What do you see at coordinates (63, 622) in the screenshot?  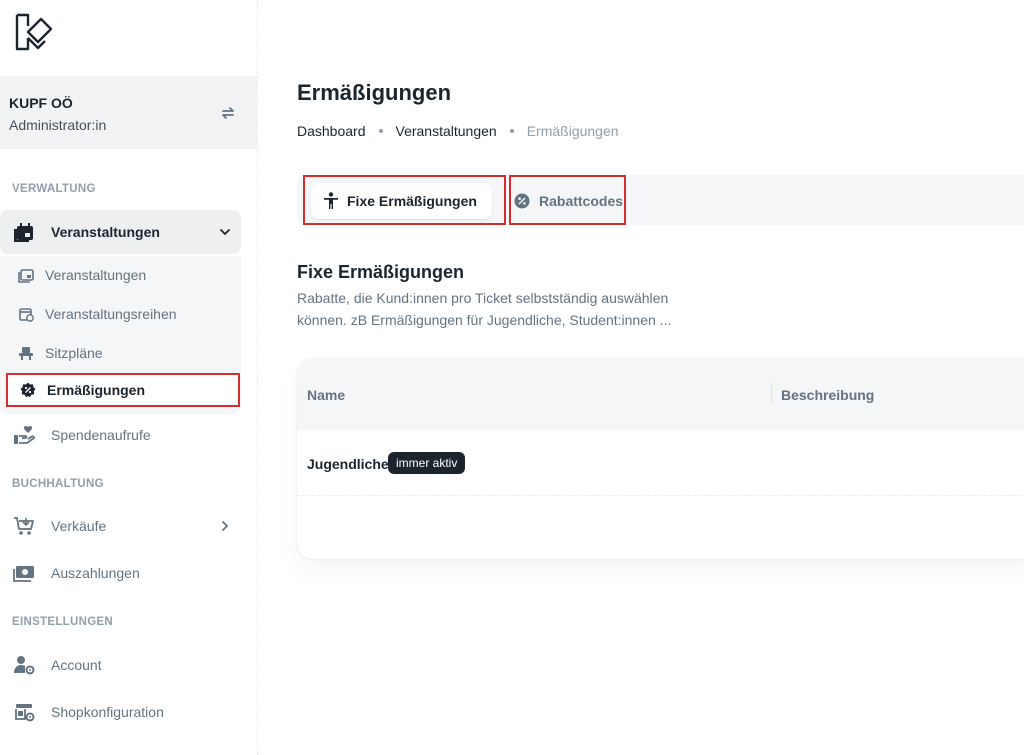 I see `section-label-settings: EINSTELLUNGEN` at bounding box center [63, 622].